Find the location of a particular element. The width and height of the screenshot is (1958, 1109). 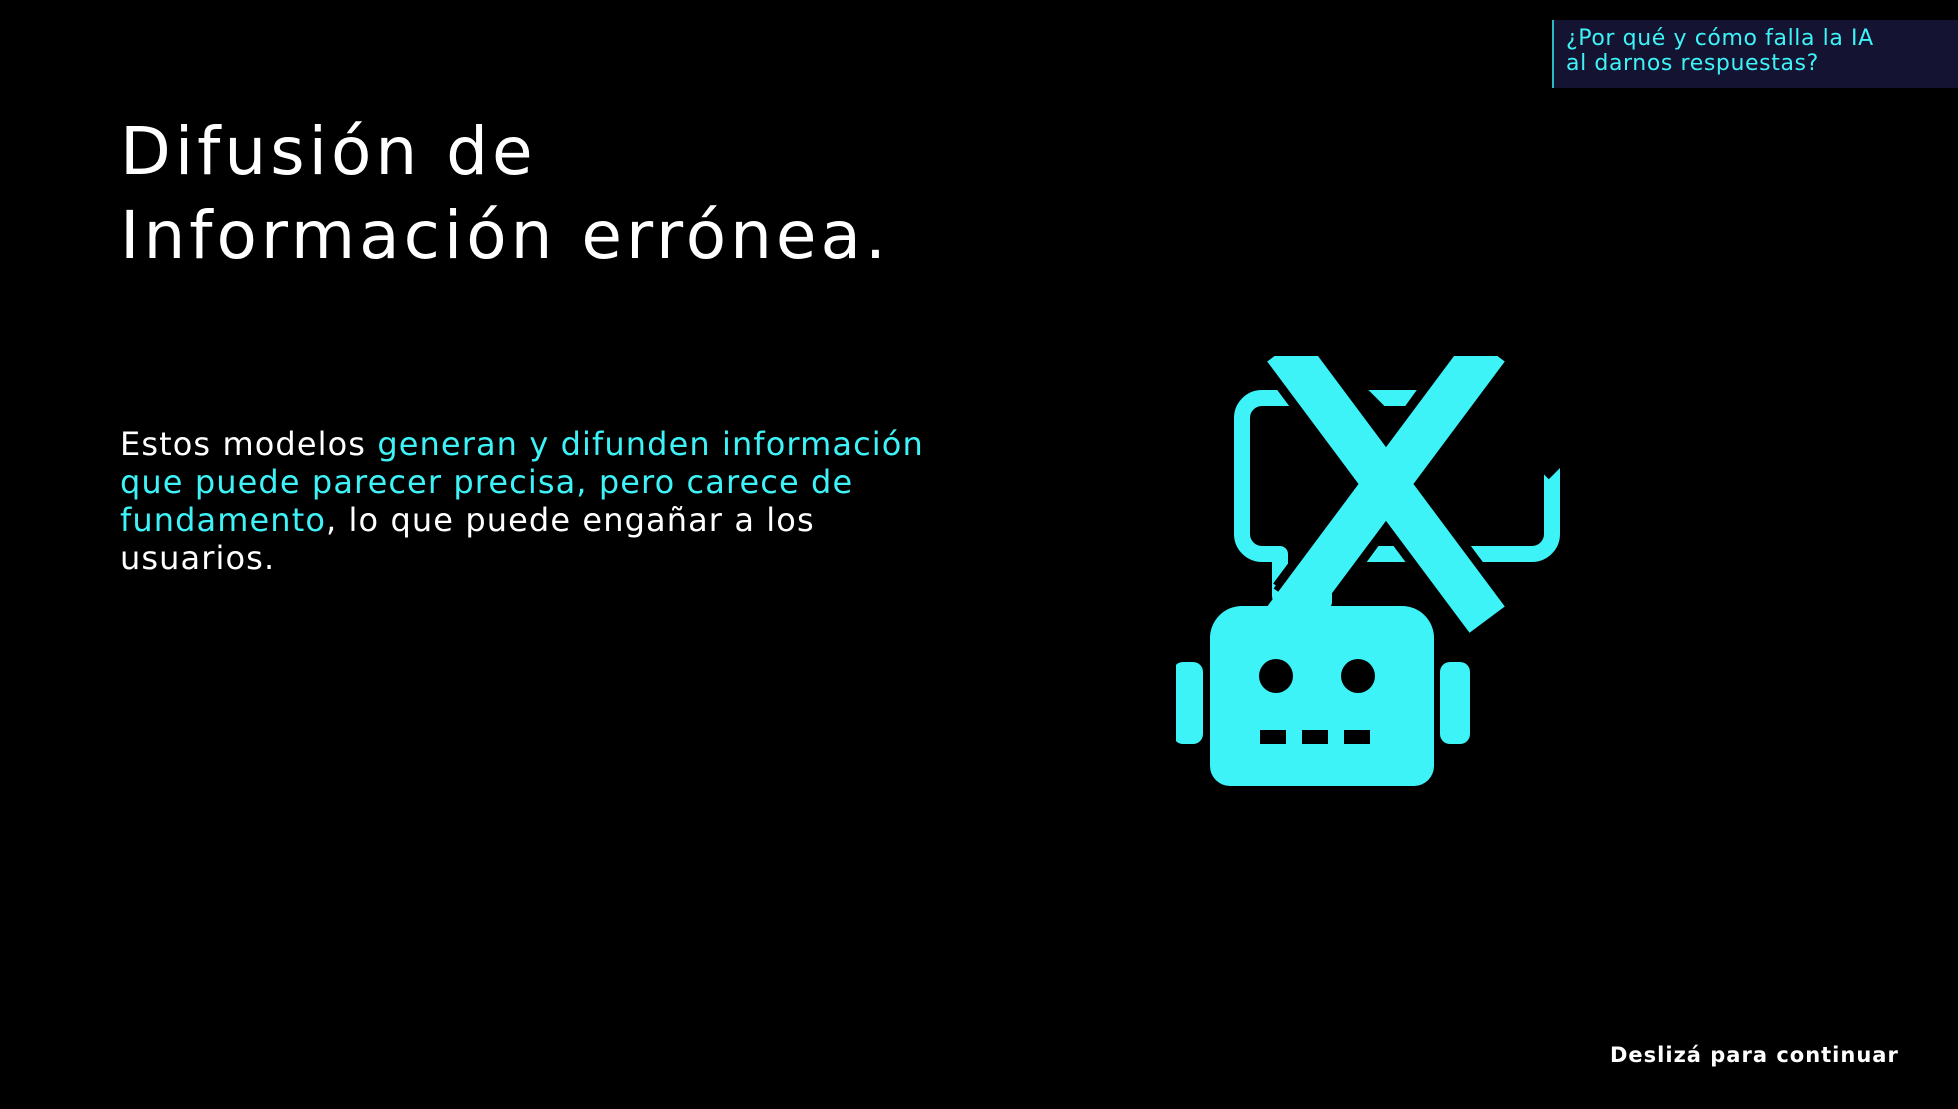

slide-title-line-1: Difusión de is located at coordinates (328, 151).